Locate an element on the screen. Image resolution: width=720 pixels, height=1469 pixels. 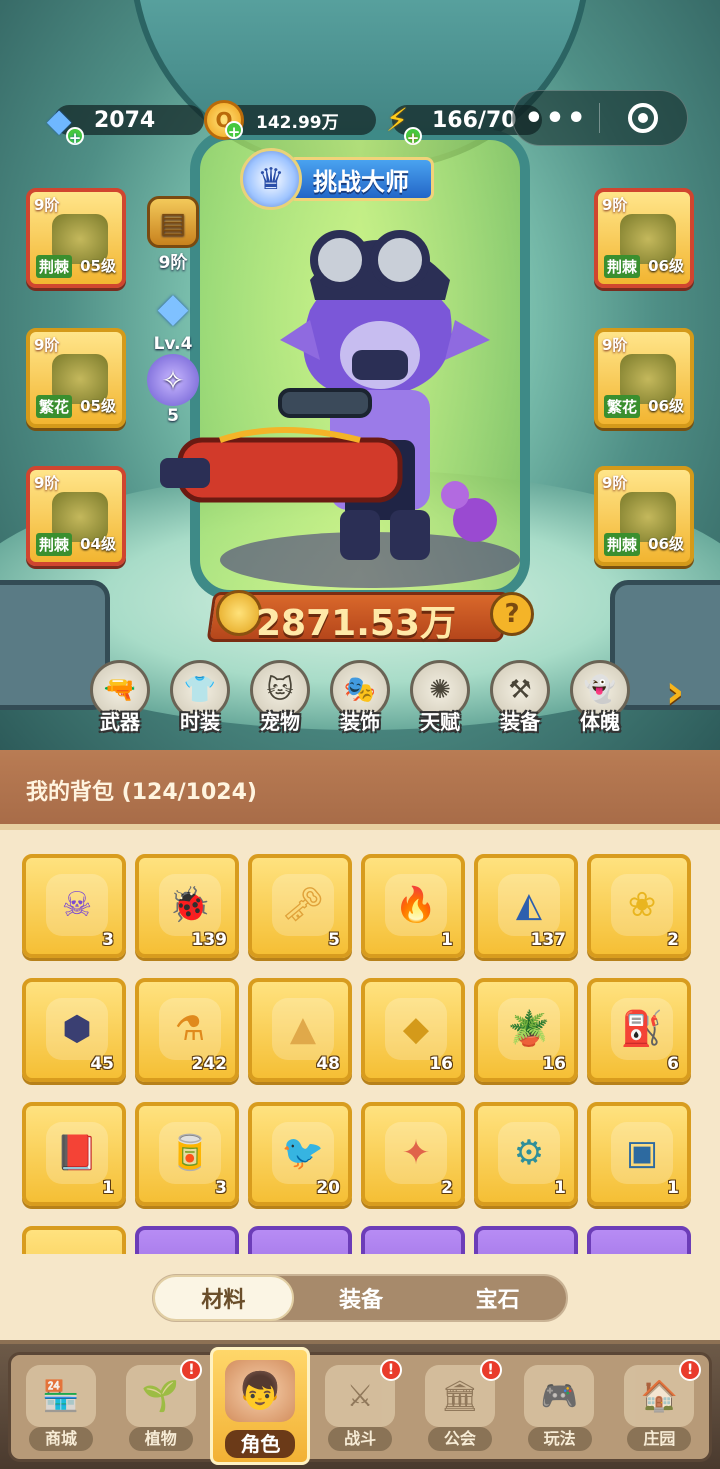
coins-counter: Q + 142.99万 is located at coordinates (290, 120).